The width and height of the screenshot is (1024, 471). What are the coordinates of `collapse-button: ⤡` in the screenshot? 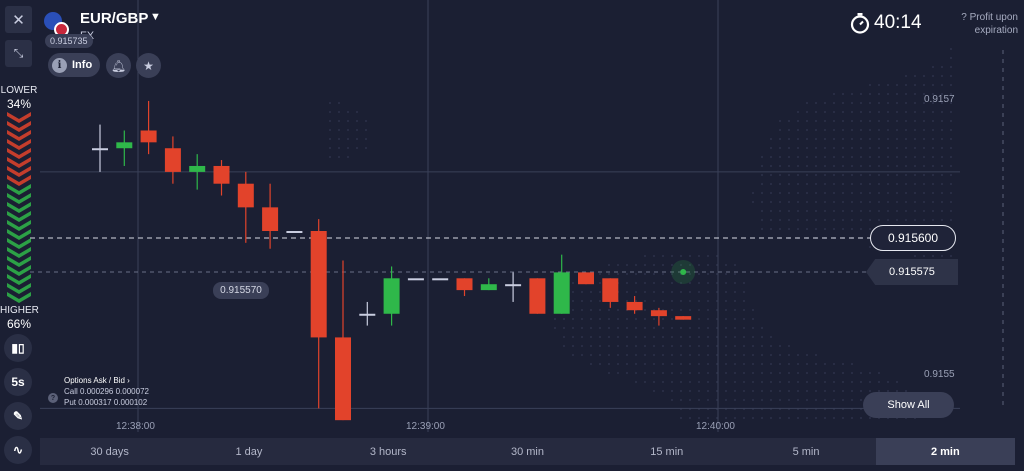 It's located at (18, 53).